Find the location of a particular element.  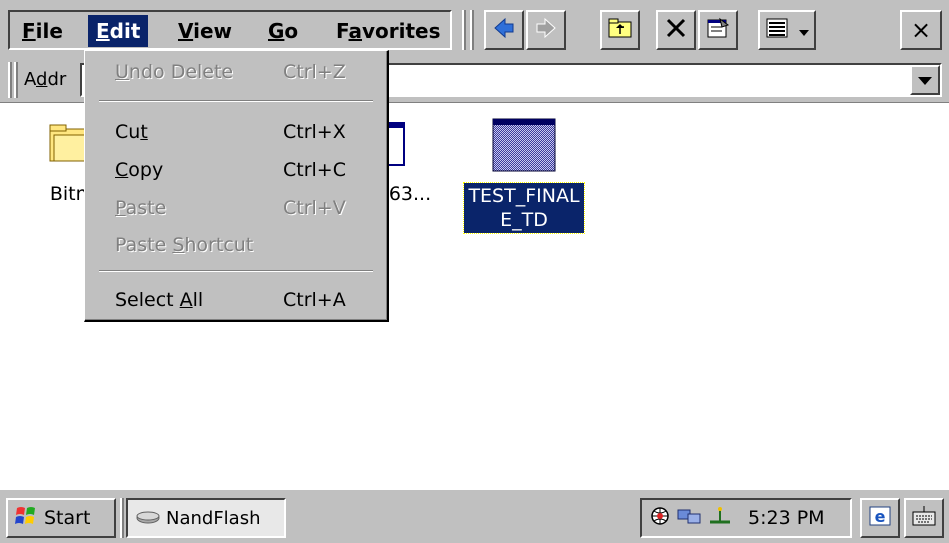

keyboard-icon is located at coordinates (924, 518).